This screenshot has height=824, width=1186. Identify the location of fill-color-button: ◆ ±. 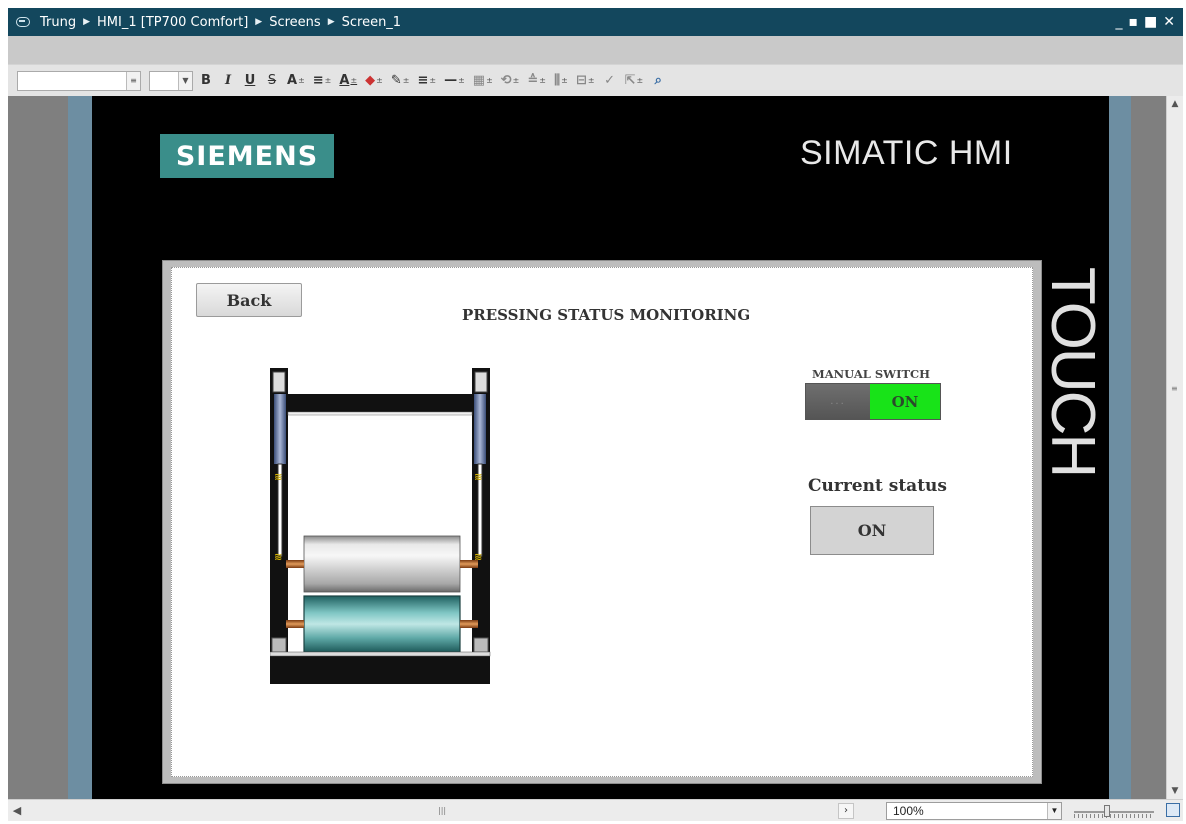
(374, 81).